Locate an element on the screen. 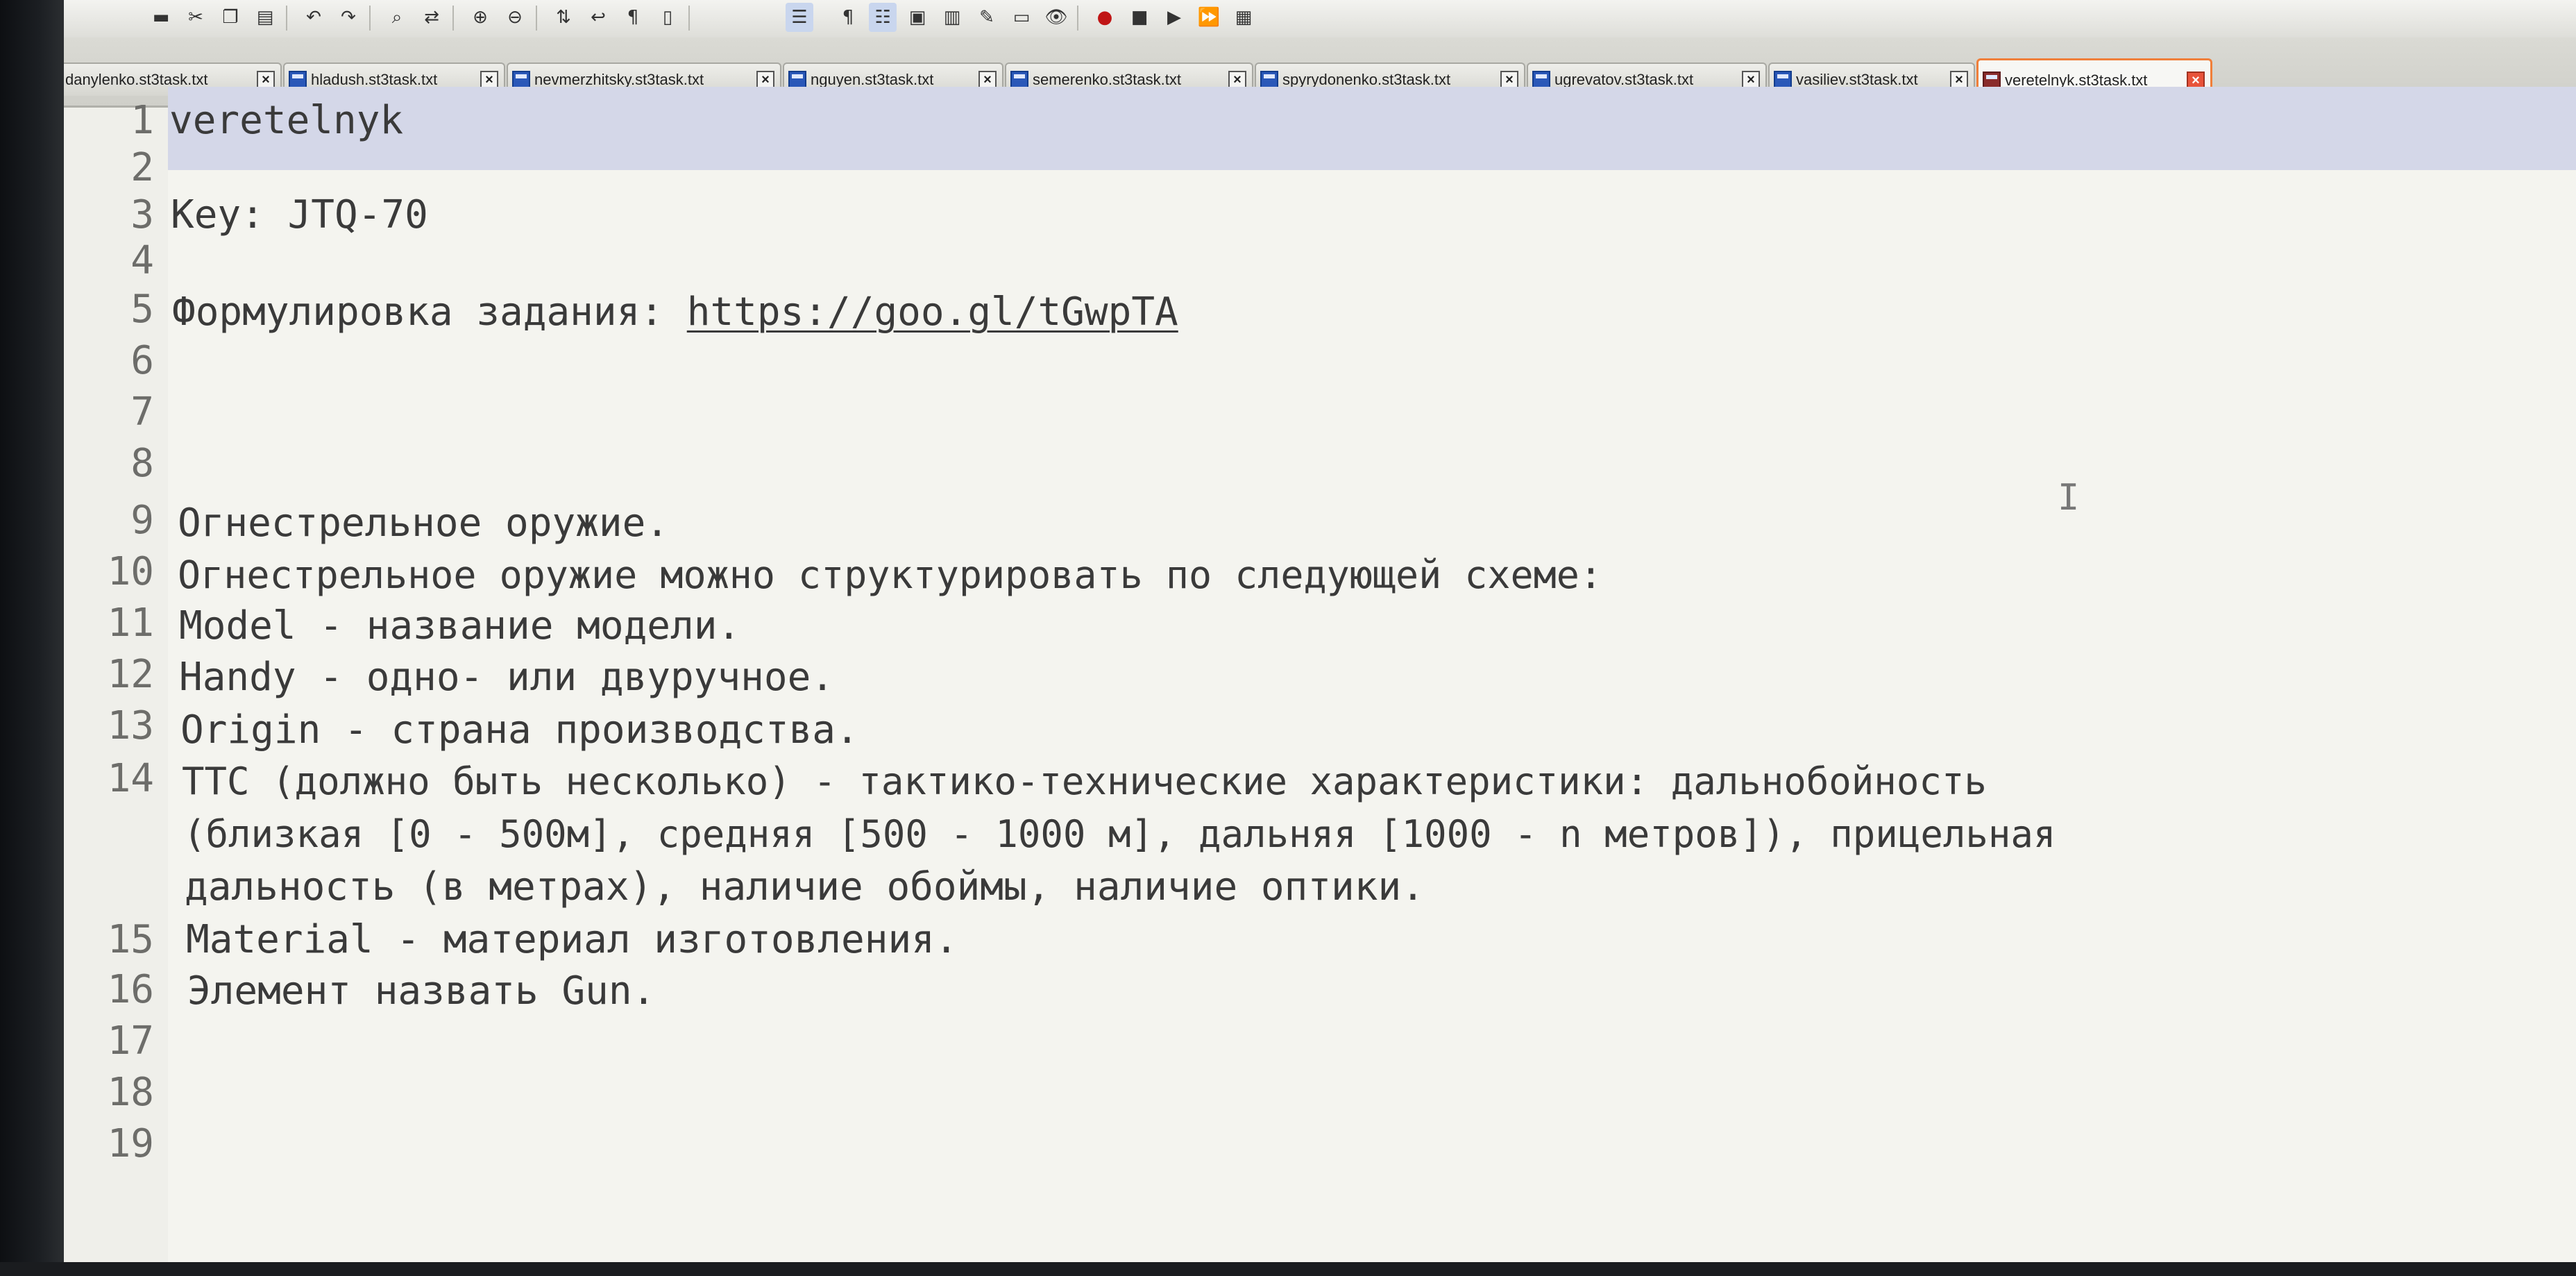  editor-line-5-prefix: Формулировка задания: is located at coordinates (430, 312).